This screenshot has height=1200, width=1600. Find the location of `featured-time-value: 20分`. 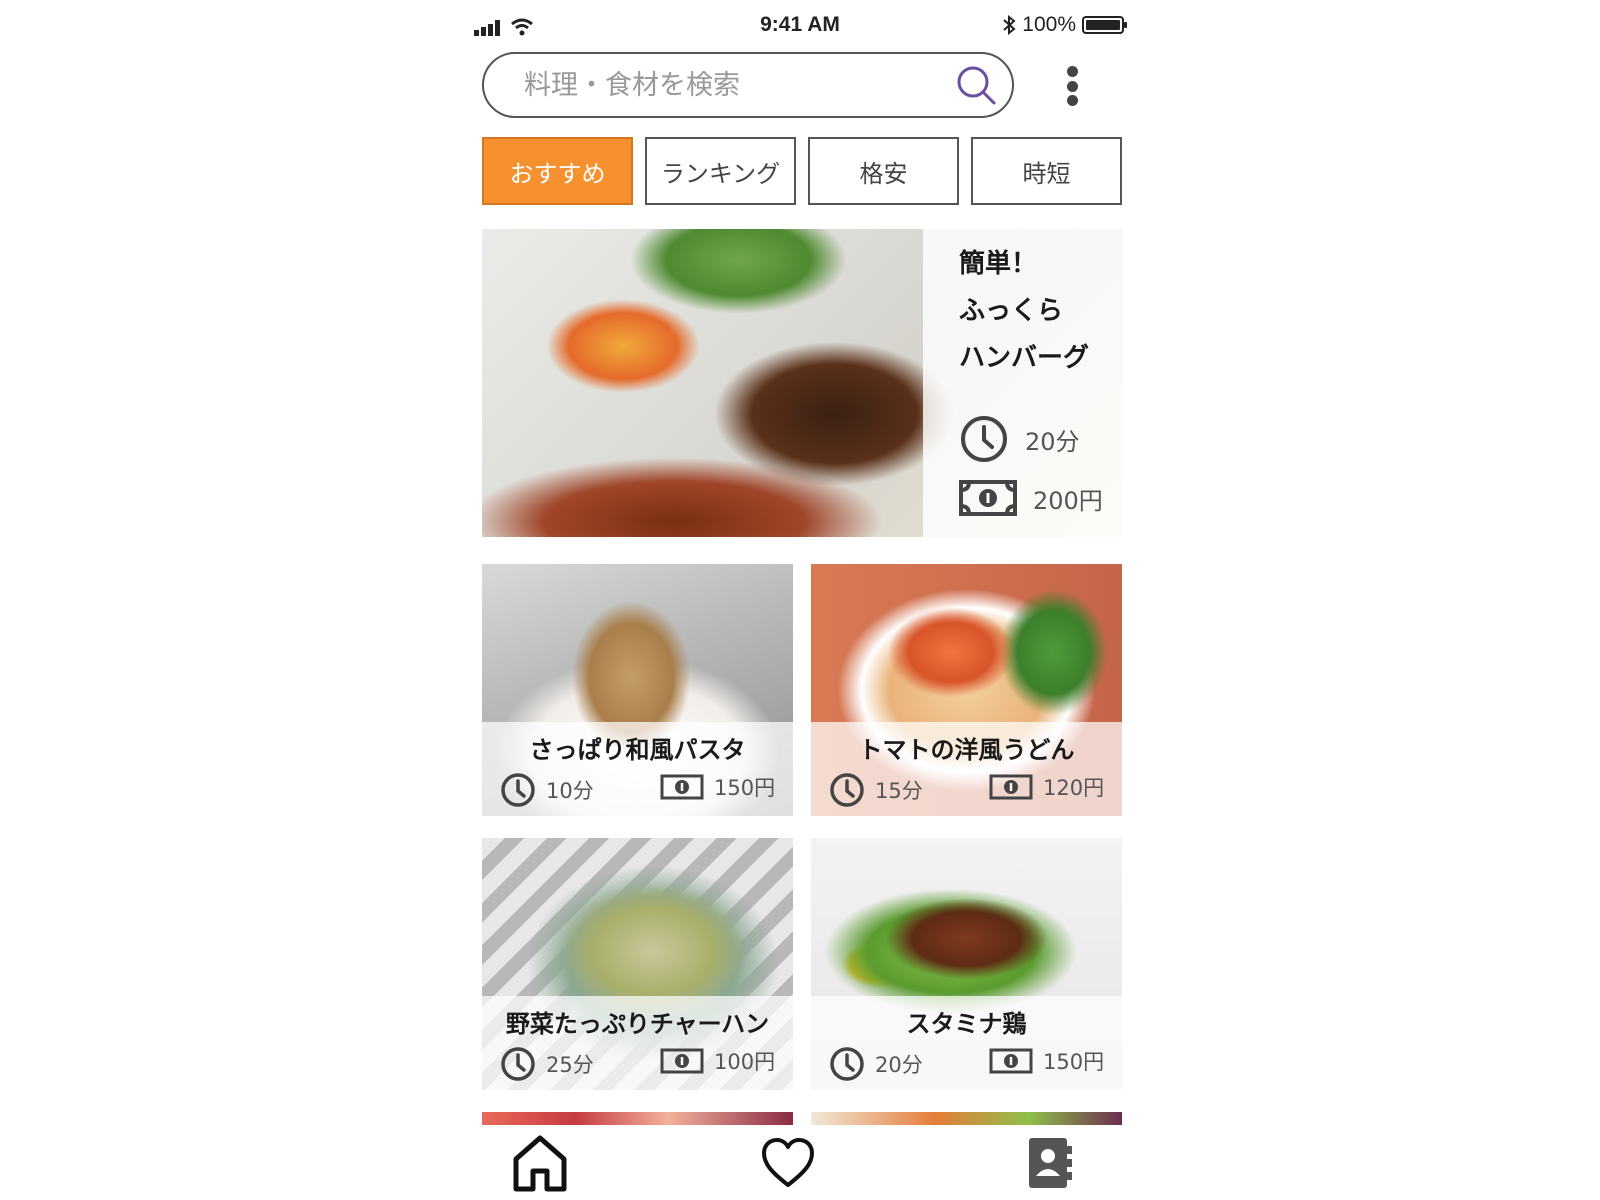

featured-time-value: 20分 is located at coordinates (1052, 441).